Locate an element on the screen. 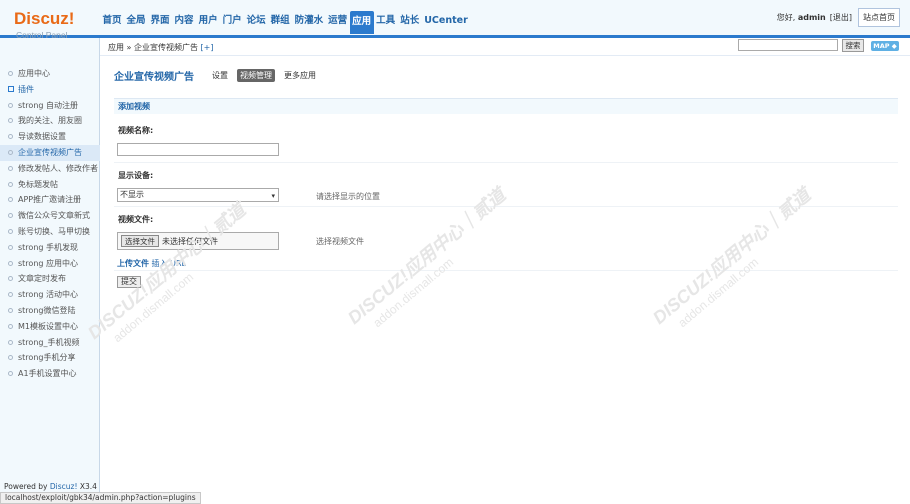 Image resolution: width=910 pixels, height=504 pixels. site-home-button: 站点首页 is located at coordinates (879, 17).